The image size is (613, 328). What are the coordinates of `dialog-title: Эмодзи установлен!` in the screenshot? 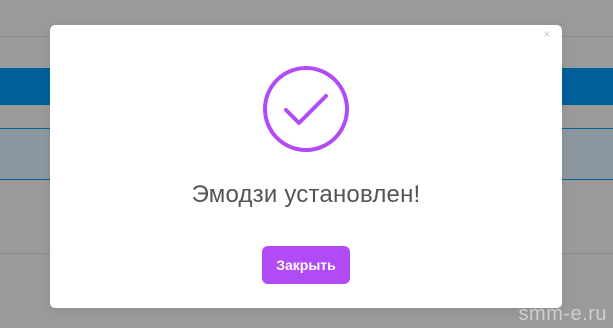 It's located at (306, 194).